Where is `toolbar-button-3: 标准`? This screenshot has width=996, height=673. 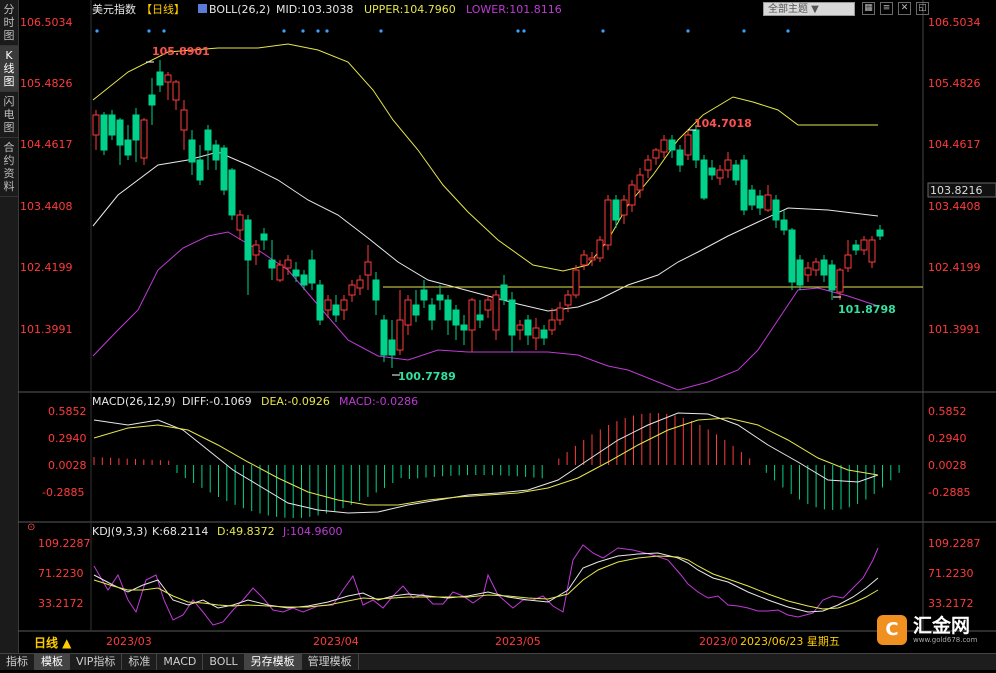
toolbar-button-3: 标准 is located at coordinates (140, 662).